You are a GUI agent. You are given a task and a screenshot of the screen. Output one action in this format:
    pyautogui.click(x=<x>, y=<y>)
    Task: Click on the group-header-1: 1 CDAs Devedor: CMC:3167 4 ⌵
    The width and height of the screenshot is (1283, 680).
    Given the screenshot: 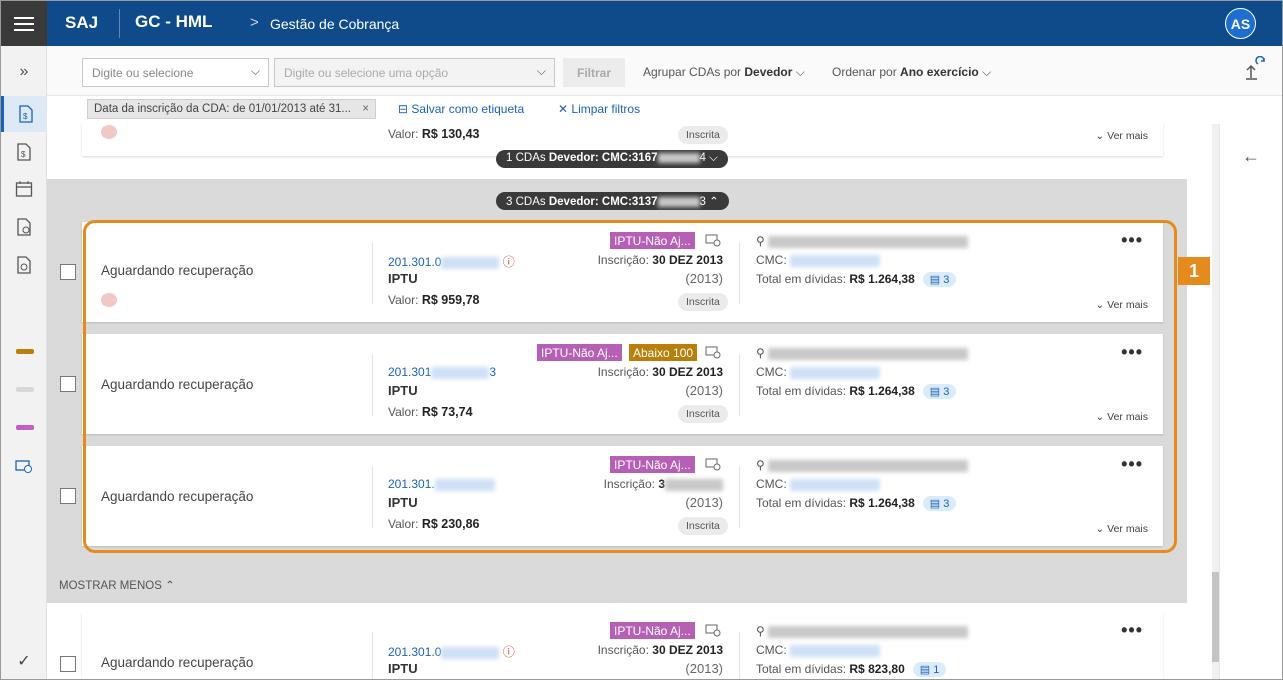 What is the action you would take?
    pyautogui.click(x=612, y=159)
    